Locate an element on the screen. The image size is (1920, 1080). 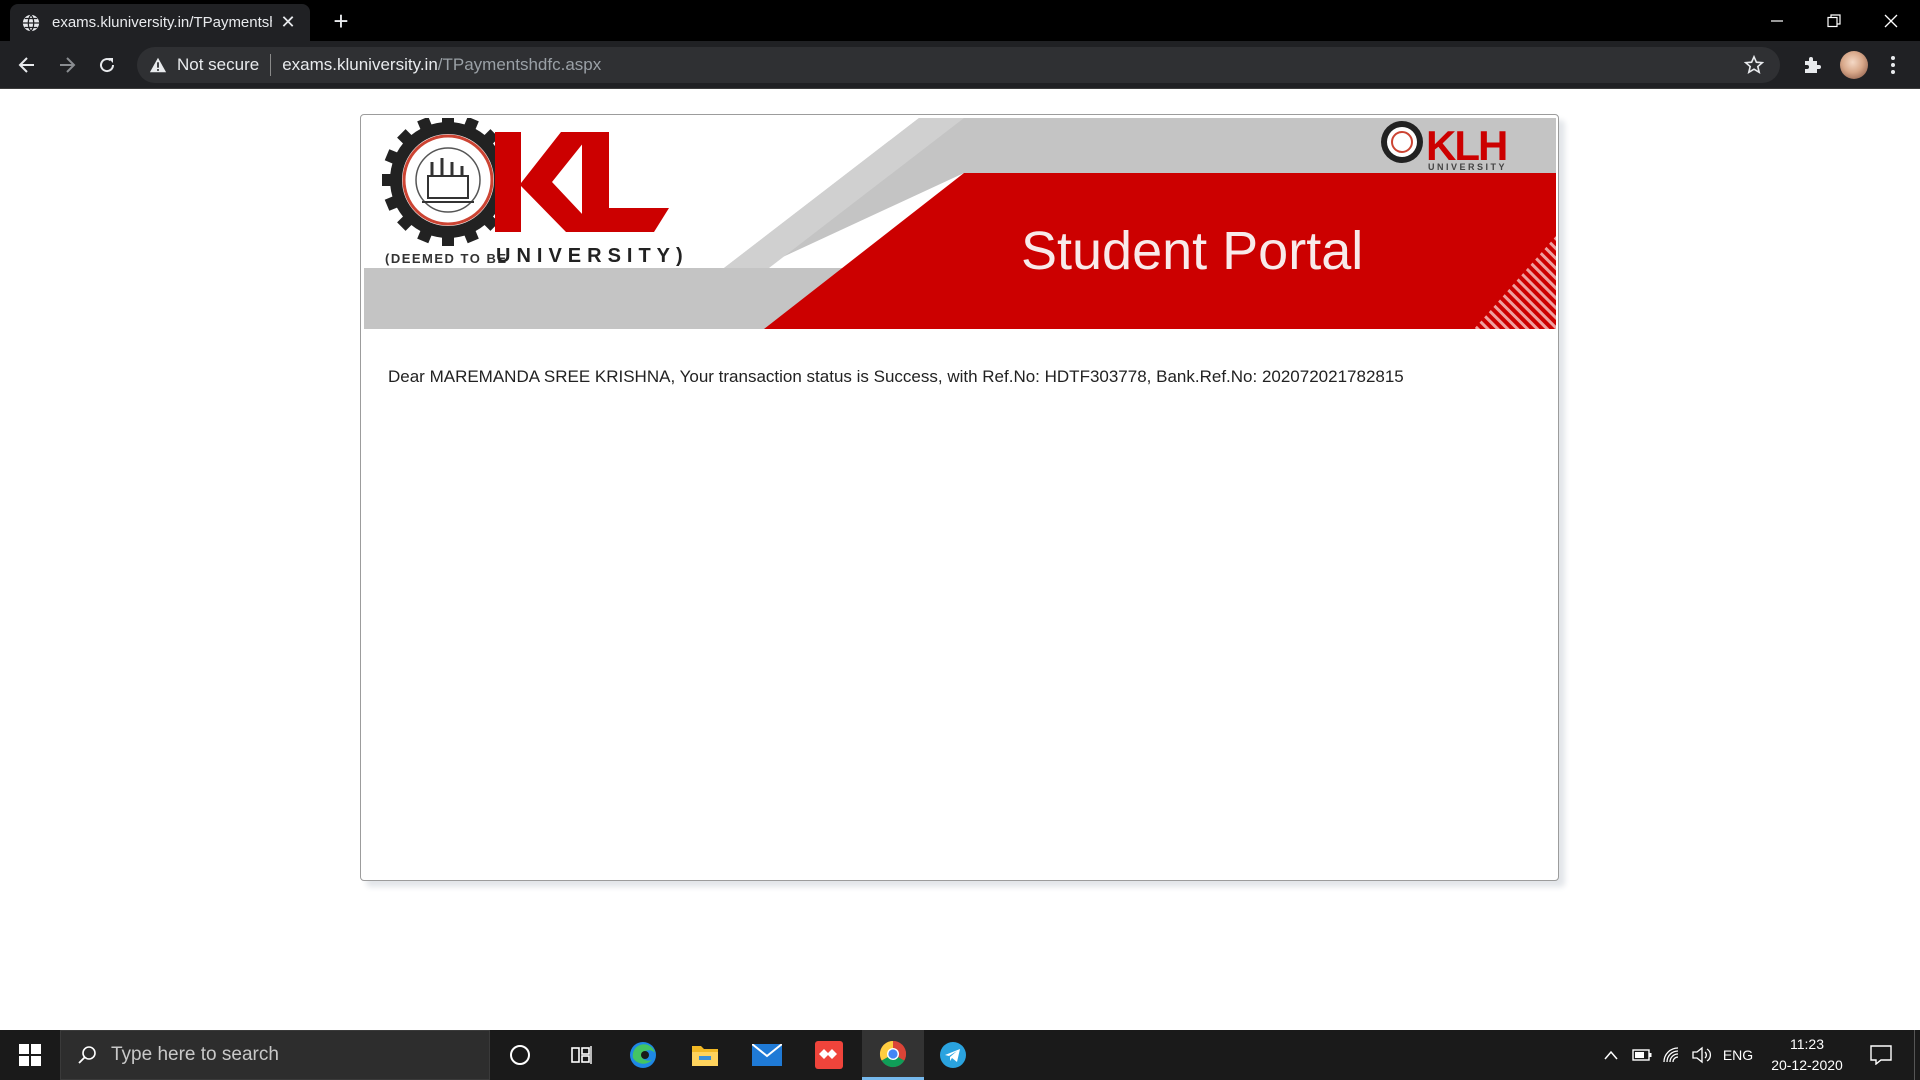
menu-icon is located at coordinates (1893, 65).